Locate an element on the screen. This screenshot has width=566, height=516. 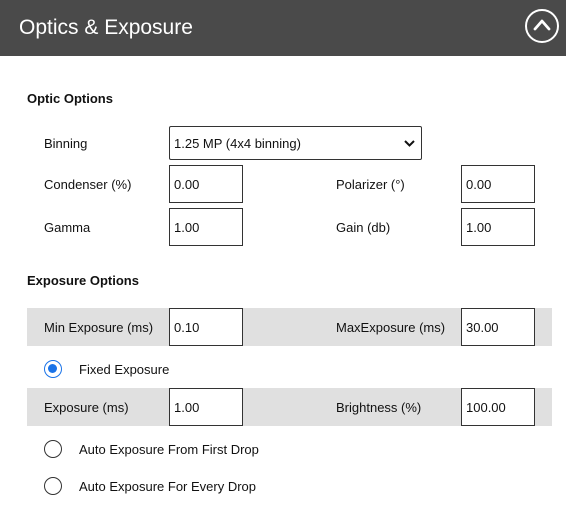
gamma-label: Gamma is located at coordinates (67, 227).